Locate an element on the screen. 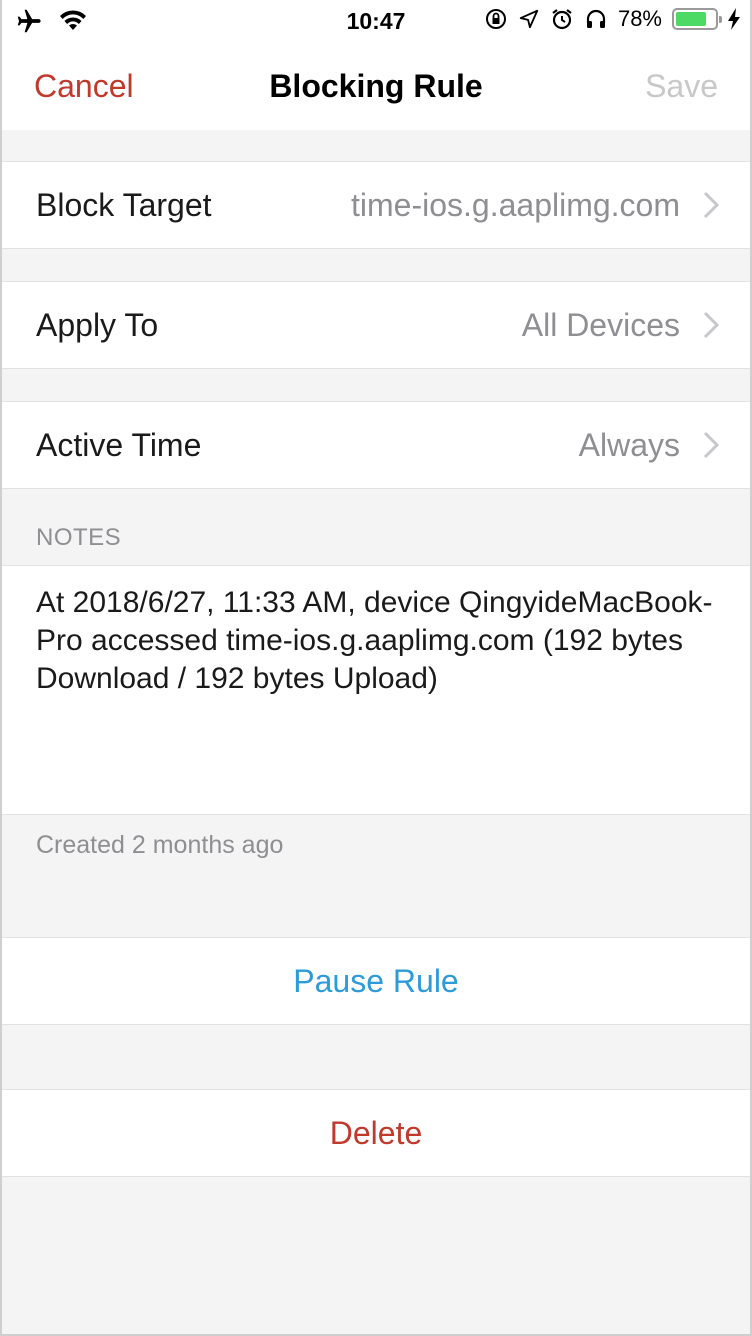 The width and height of the screenshot is (752, 1336). pause-rule-button: Pause Rule is located at coordinates (376, 981).